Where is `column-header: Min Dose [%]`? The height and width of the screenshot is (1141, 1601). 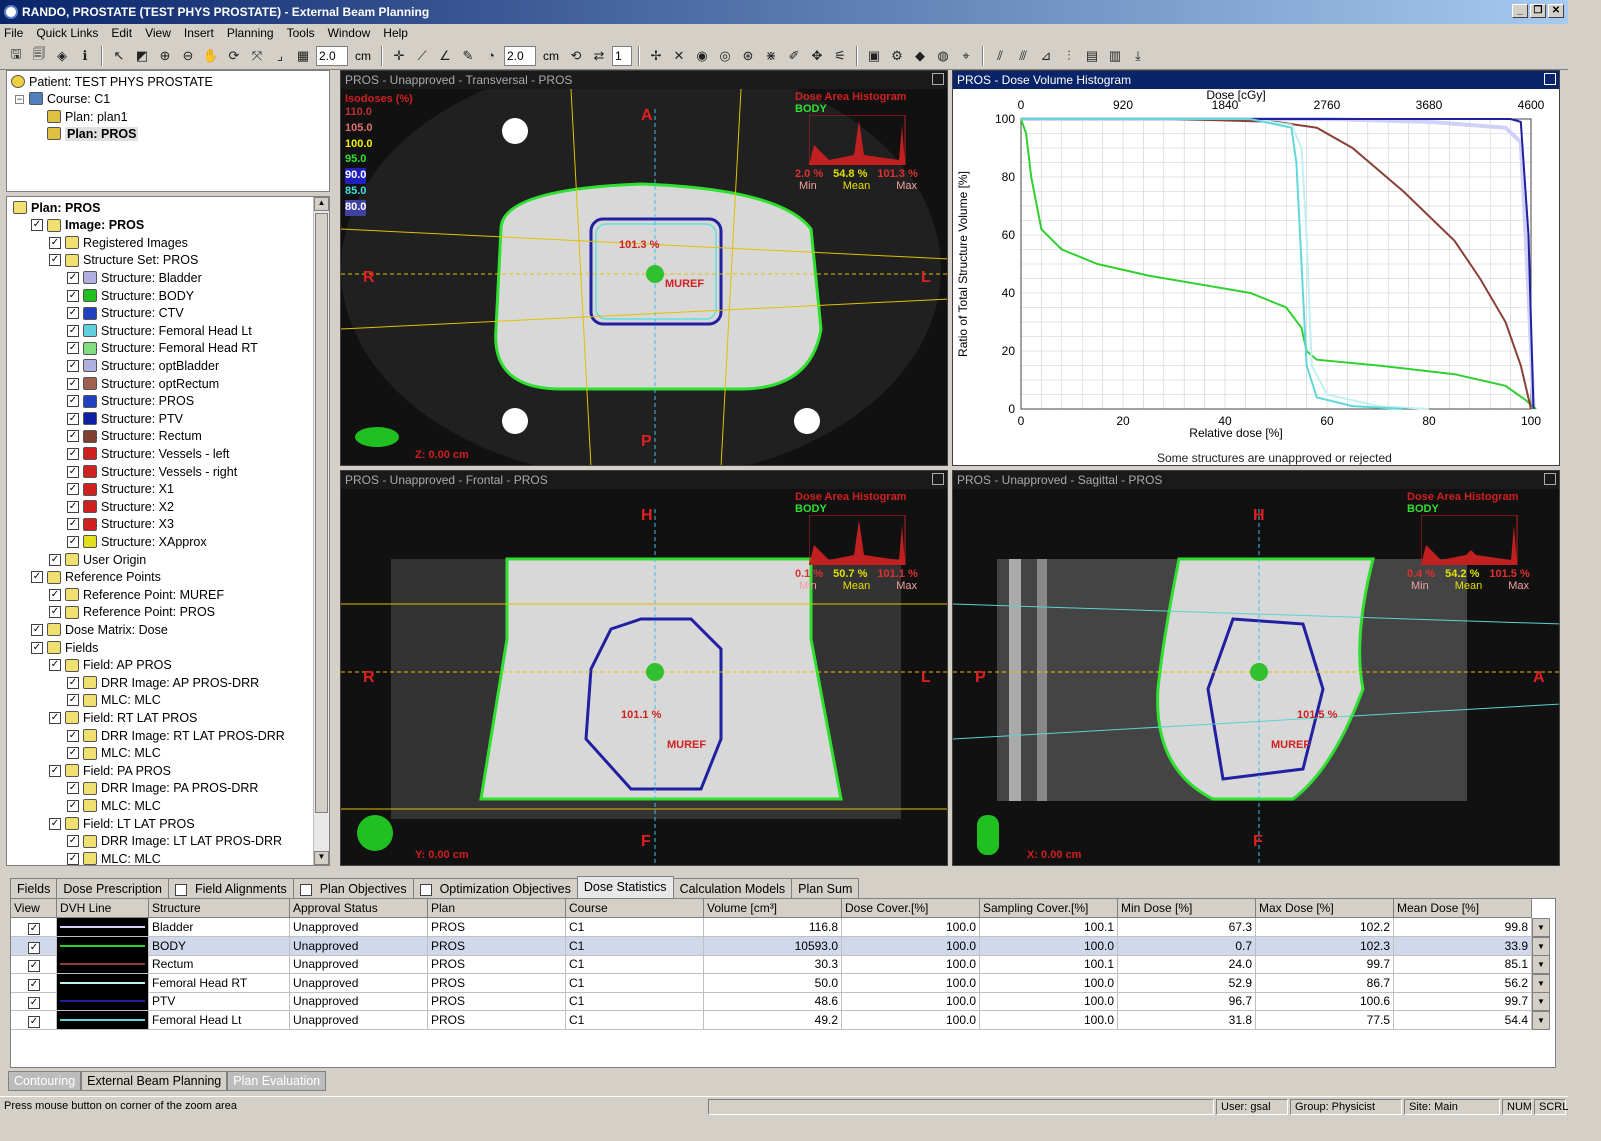
column-header: Min Dose [%] is located at coordinates (1187, 908).